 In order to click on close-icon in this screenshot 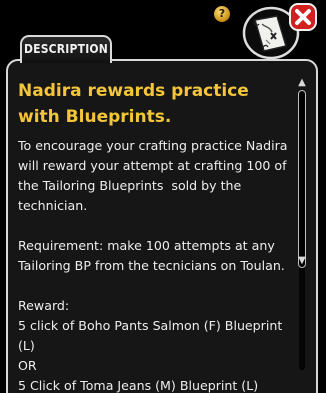, I will do `click(303, 17)`.